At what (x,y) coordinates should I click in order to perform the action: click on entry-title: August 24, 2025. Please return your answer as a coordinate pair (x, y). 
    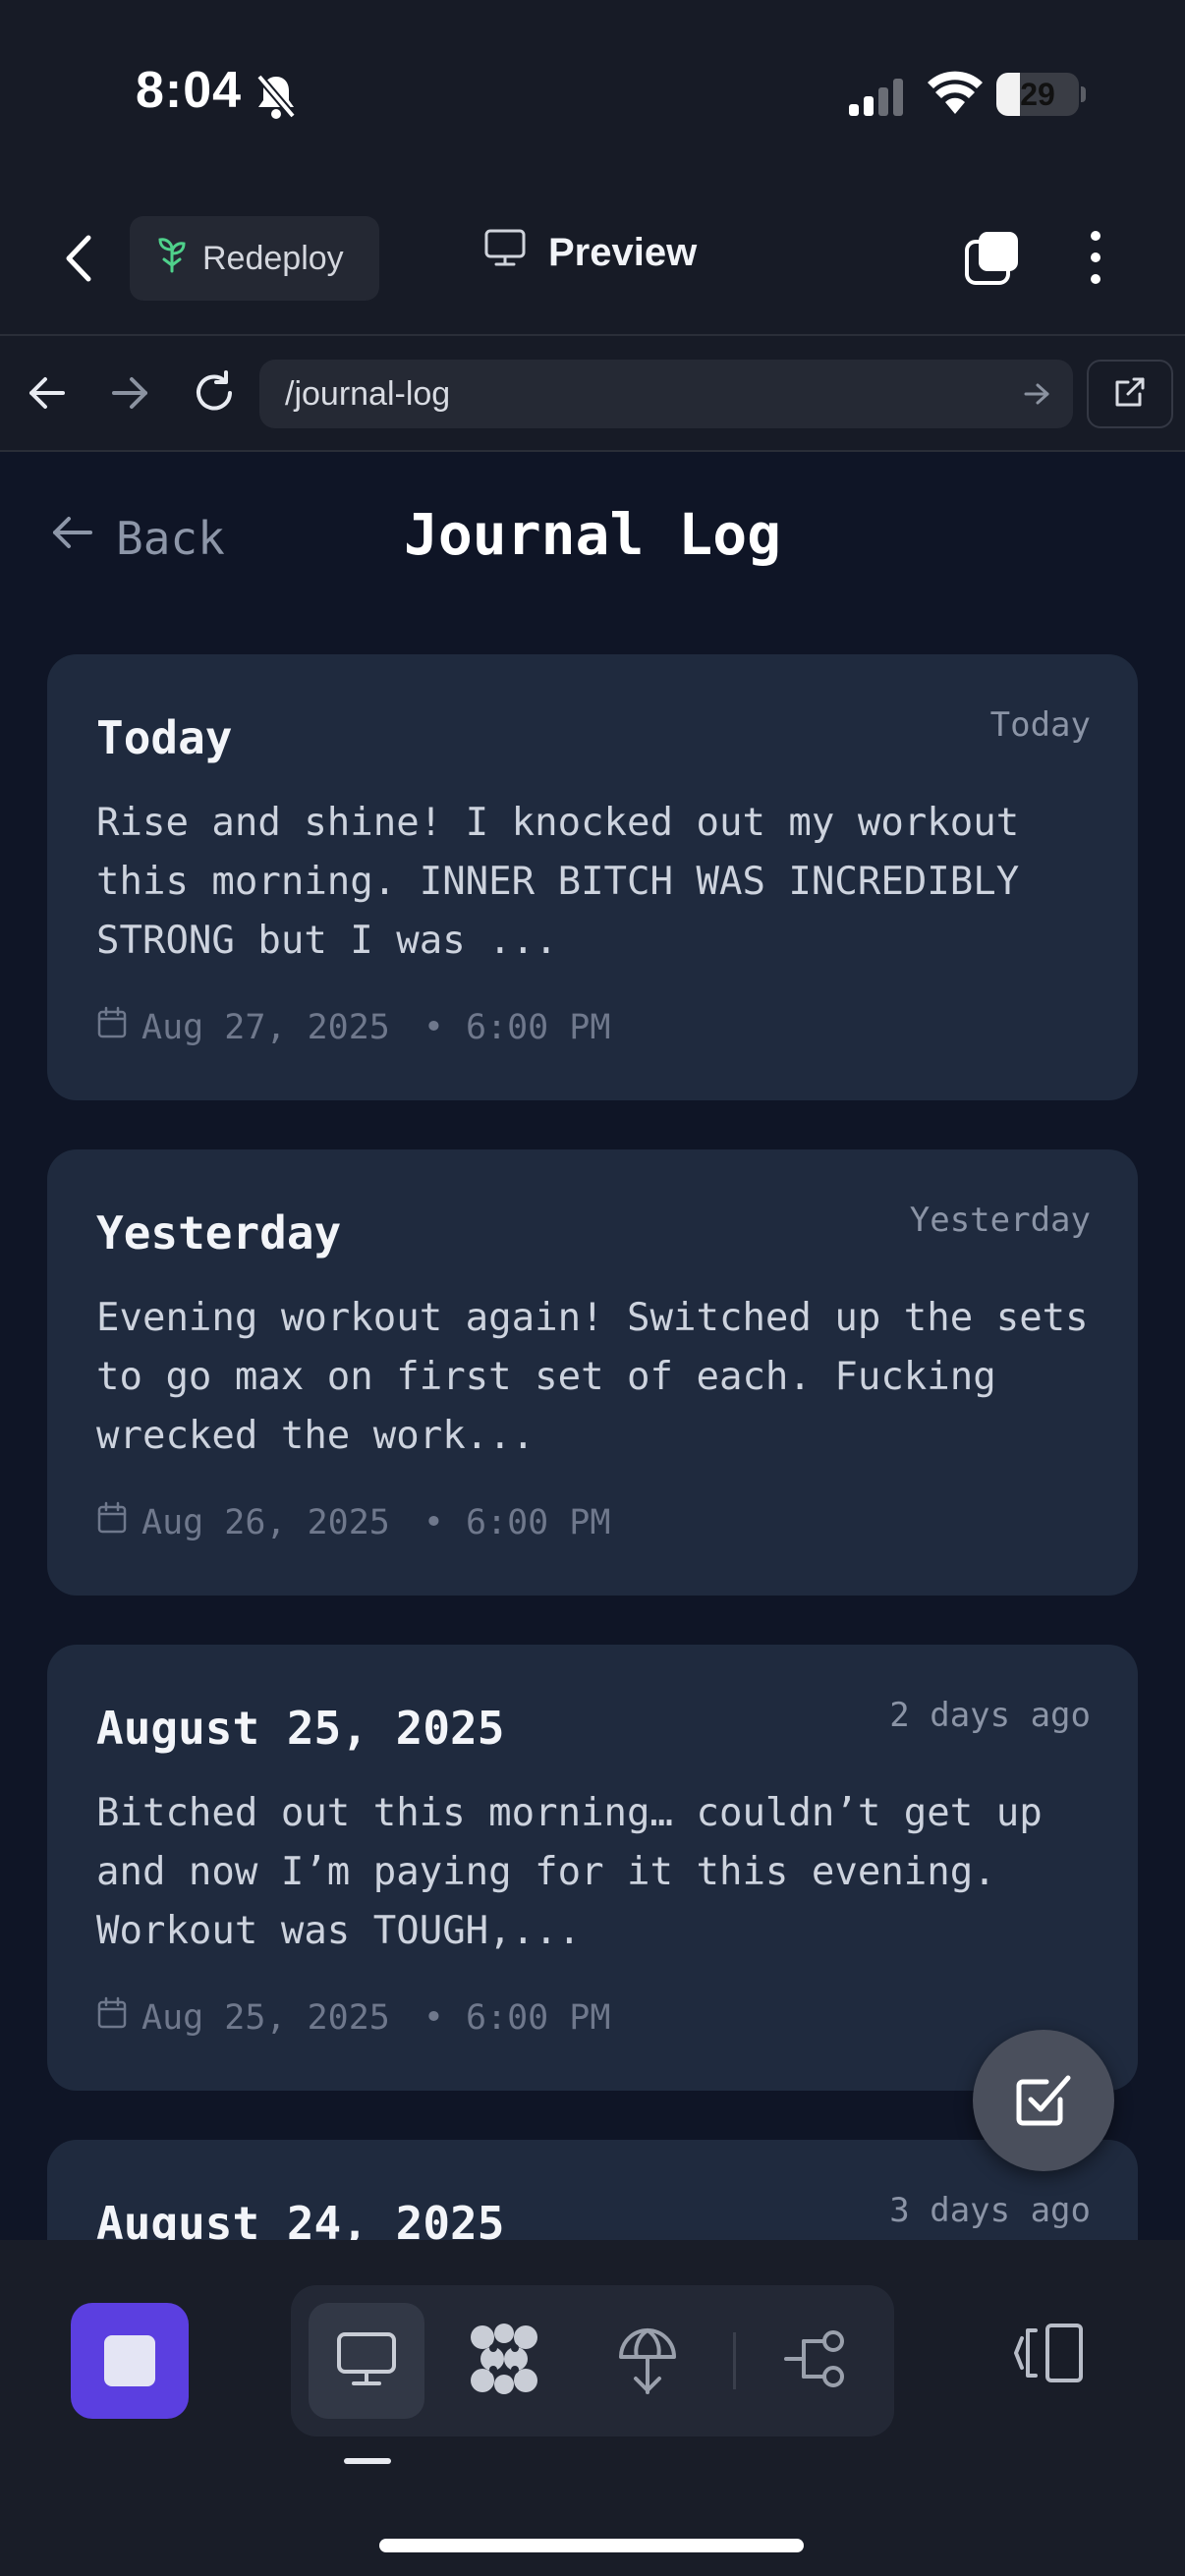
    Looking at the image, I should click on (301, 2218).